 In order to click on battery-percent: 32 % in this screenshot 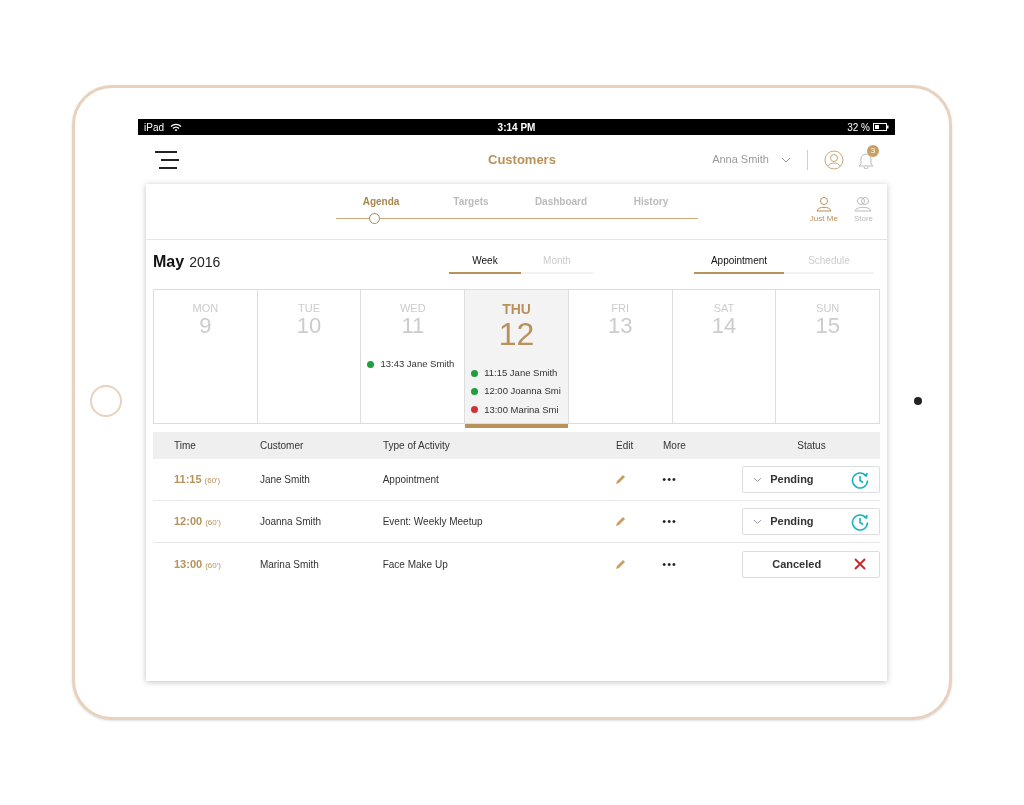, I will do `click(858, 127)`.